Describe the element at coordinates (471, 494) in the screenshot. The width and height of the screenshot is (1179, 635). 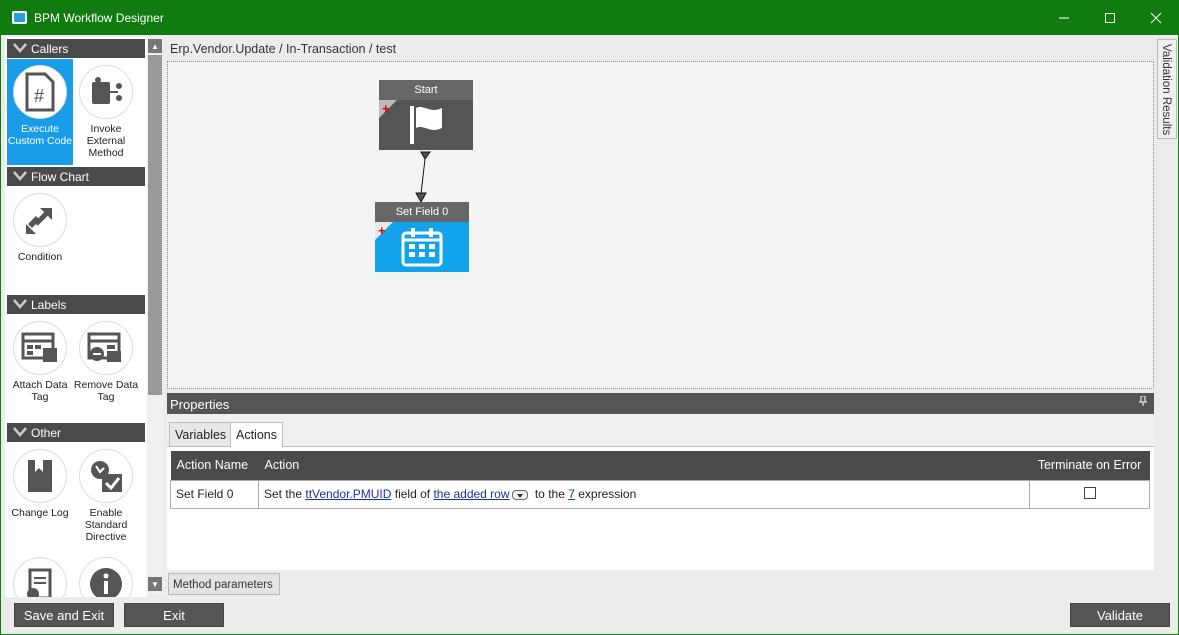
I see `row-link: the added row` at that location.